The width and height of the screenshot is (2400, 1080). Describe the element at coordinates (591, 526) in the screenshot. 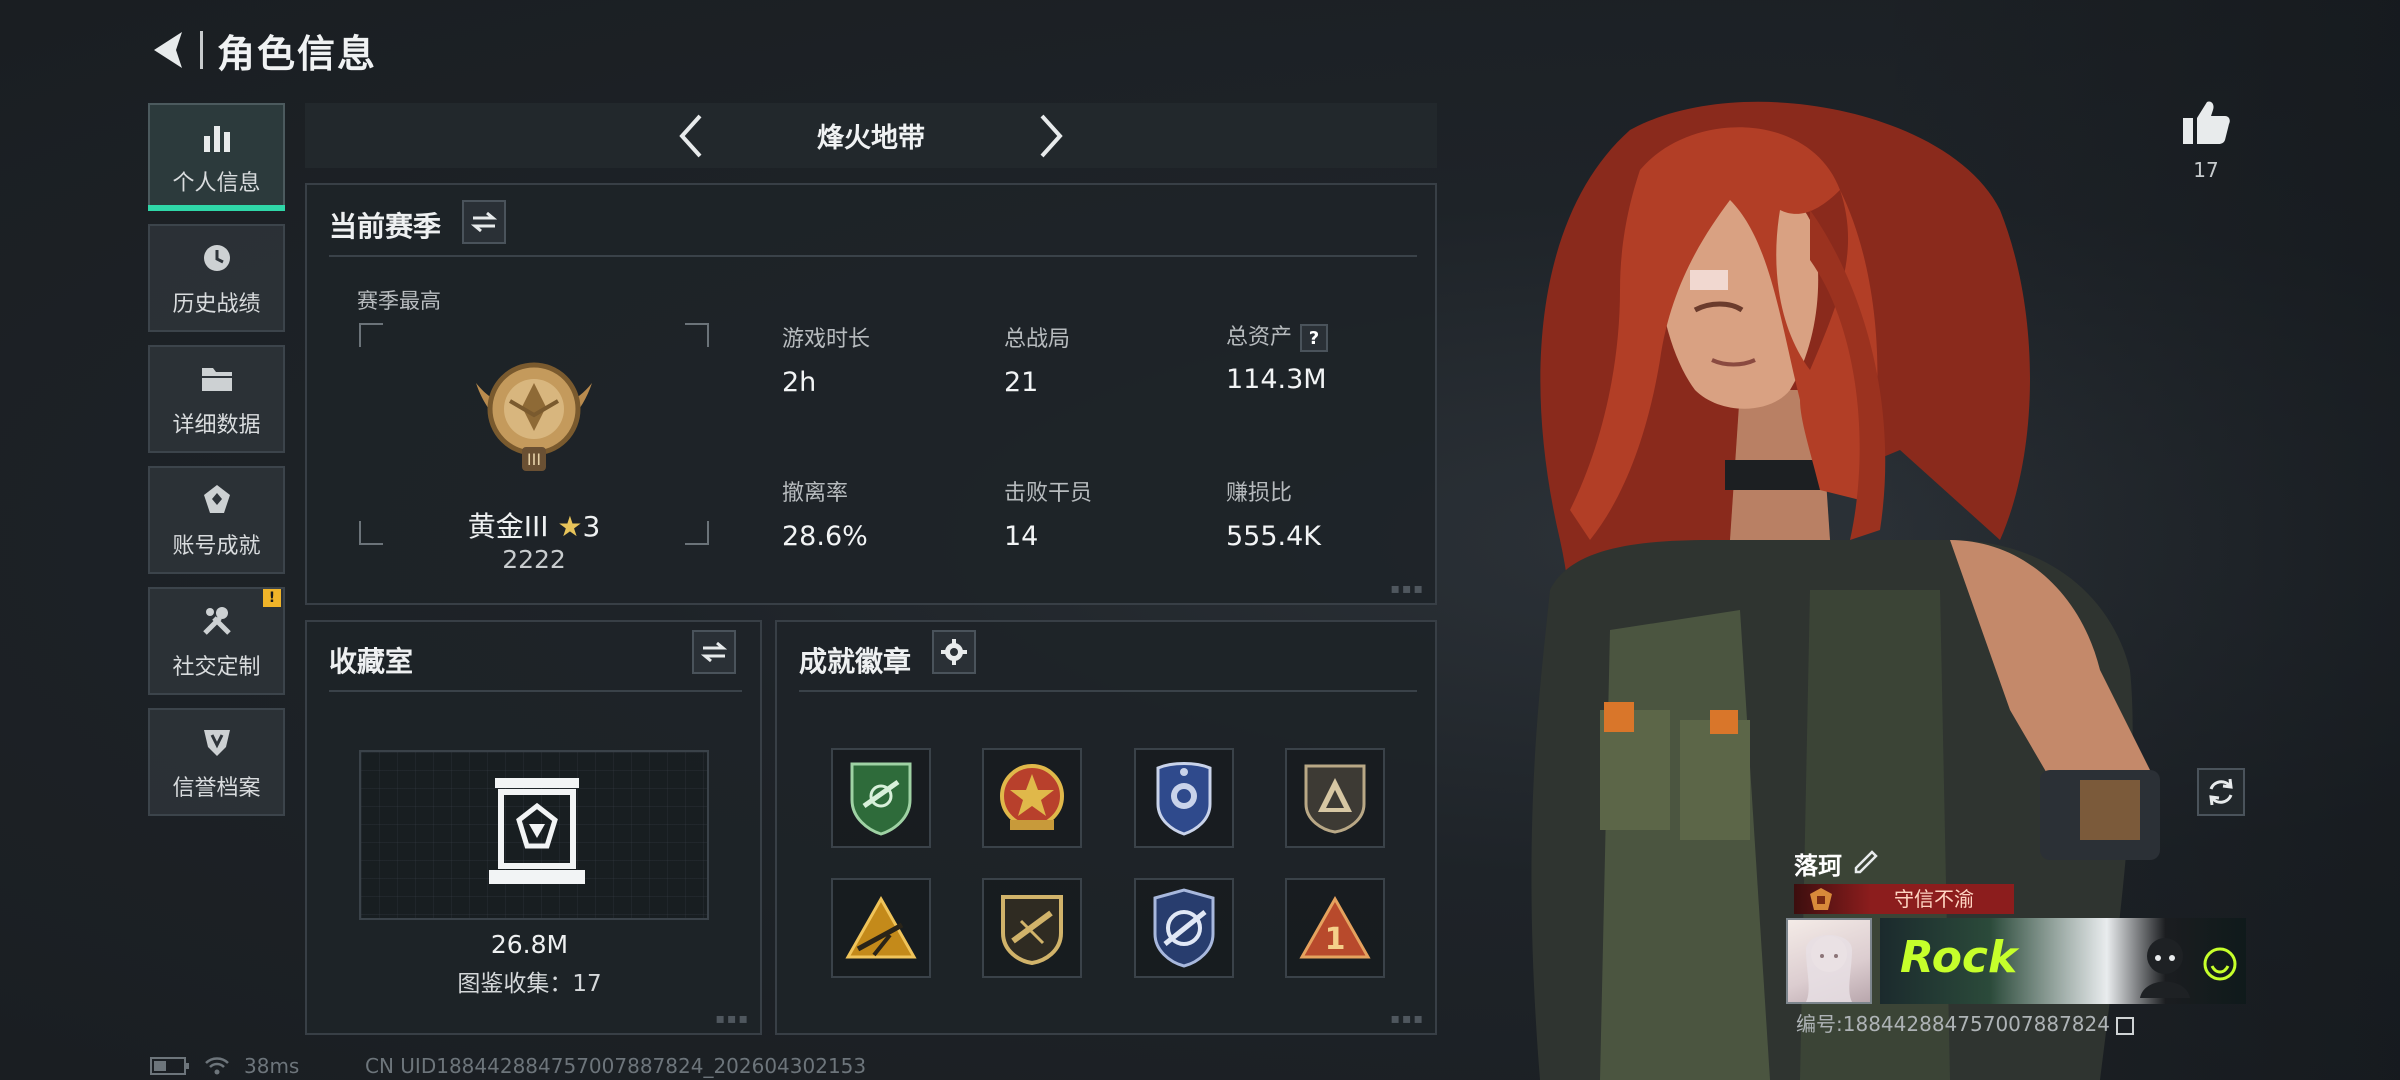

I see `rank-stars: 3` at that location.